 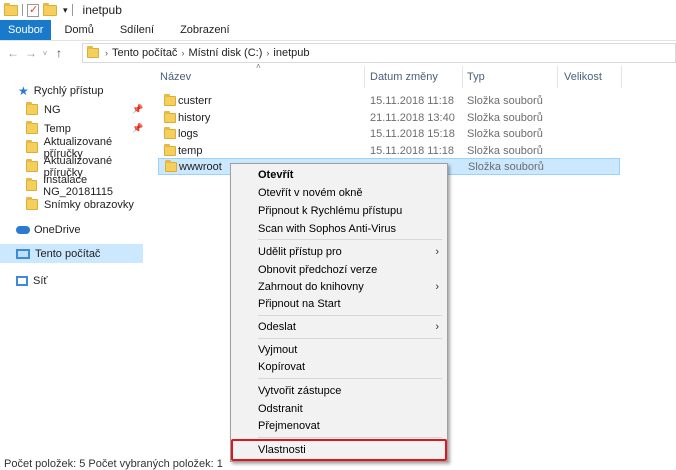 I want to click on menu-item-cut: Vyjmout, so click(x=339, y=349).